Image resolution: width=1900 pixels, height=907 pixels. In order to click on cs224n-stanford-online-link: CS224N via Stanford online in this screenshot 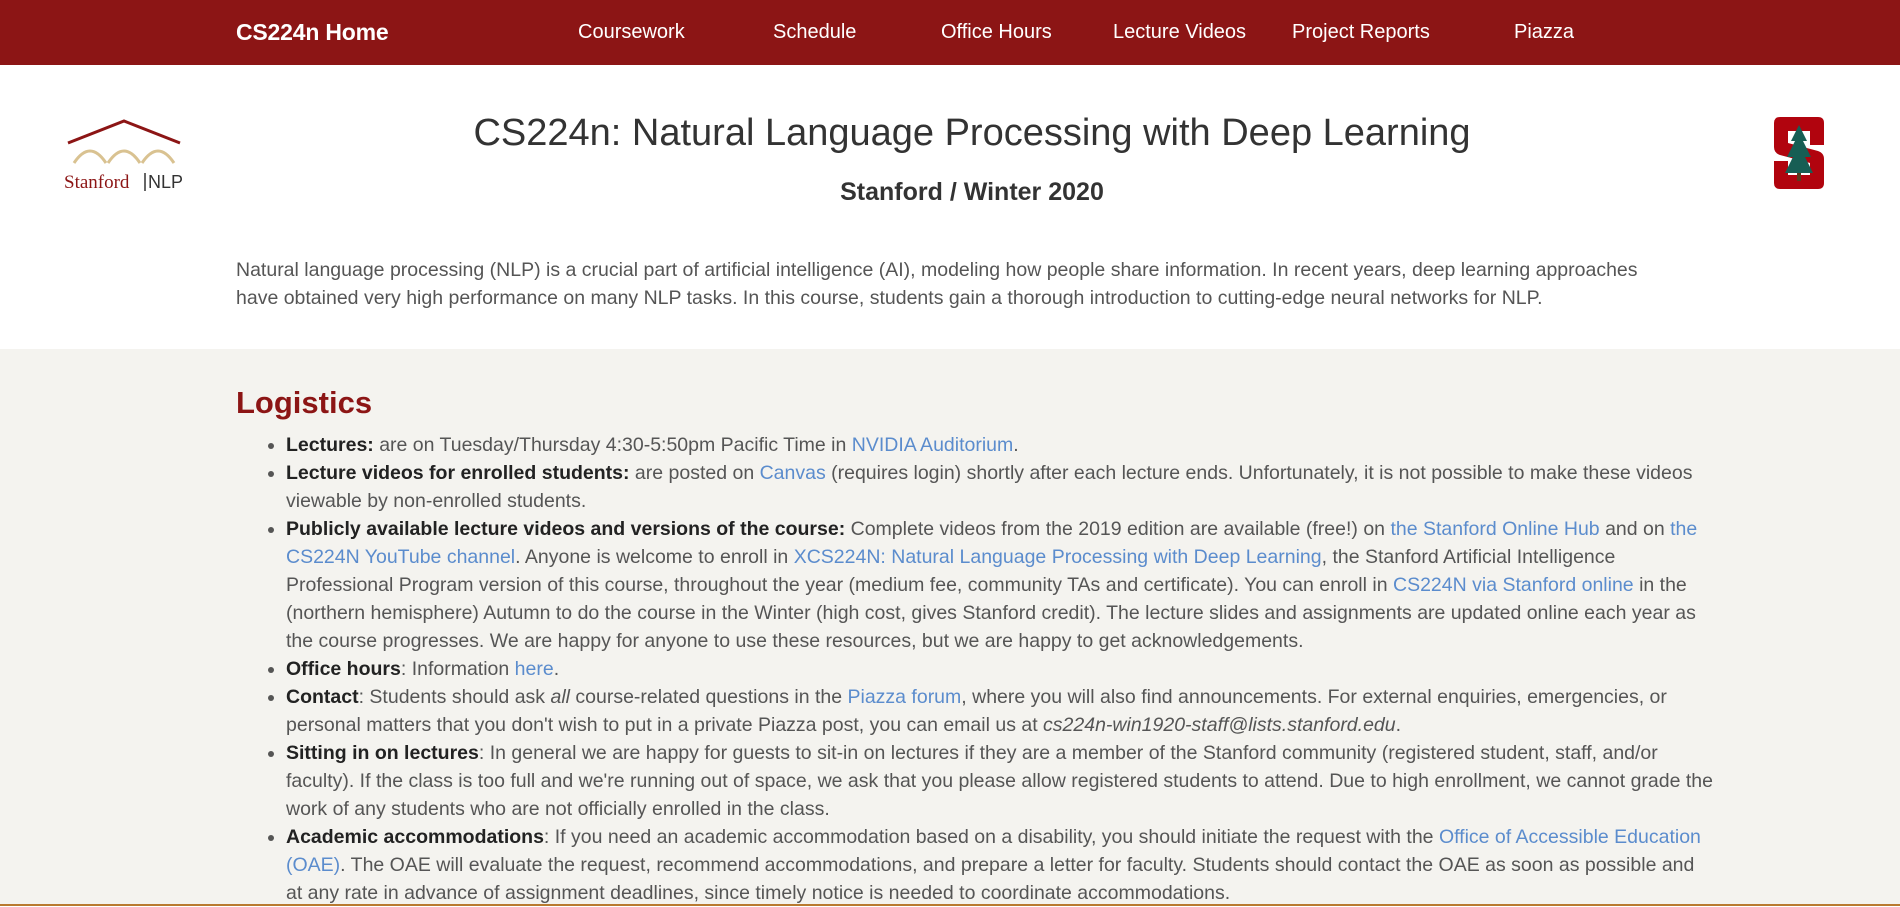, I will do `click(1513, 585)`.